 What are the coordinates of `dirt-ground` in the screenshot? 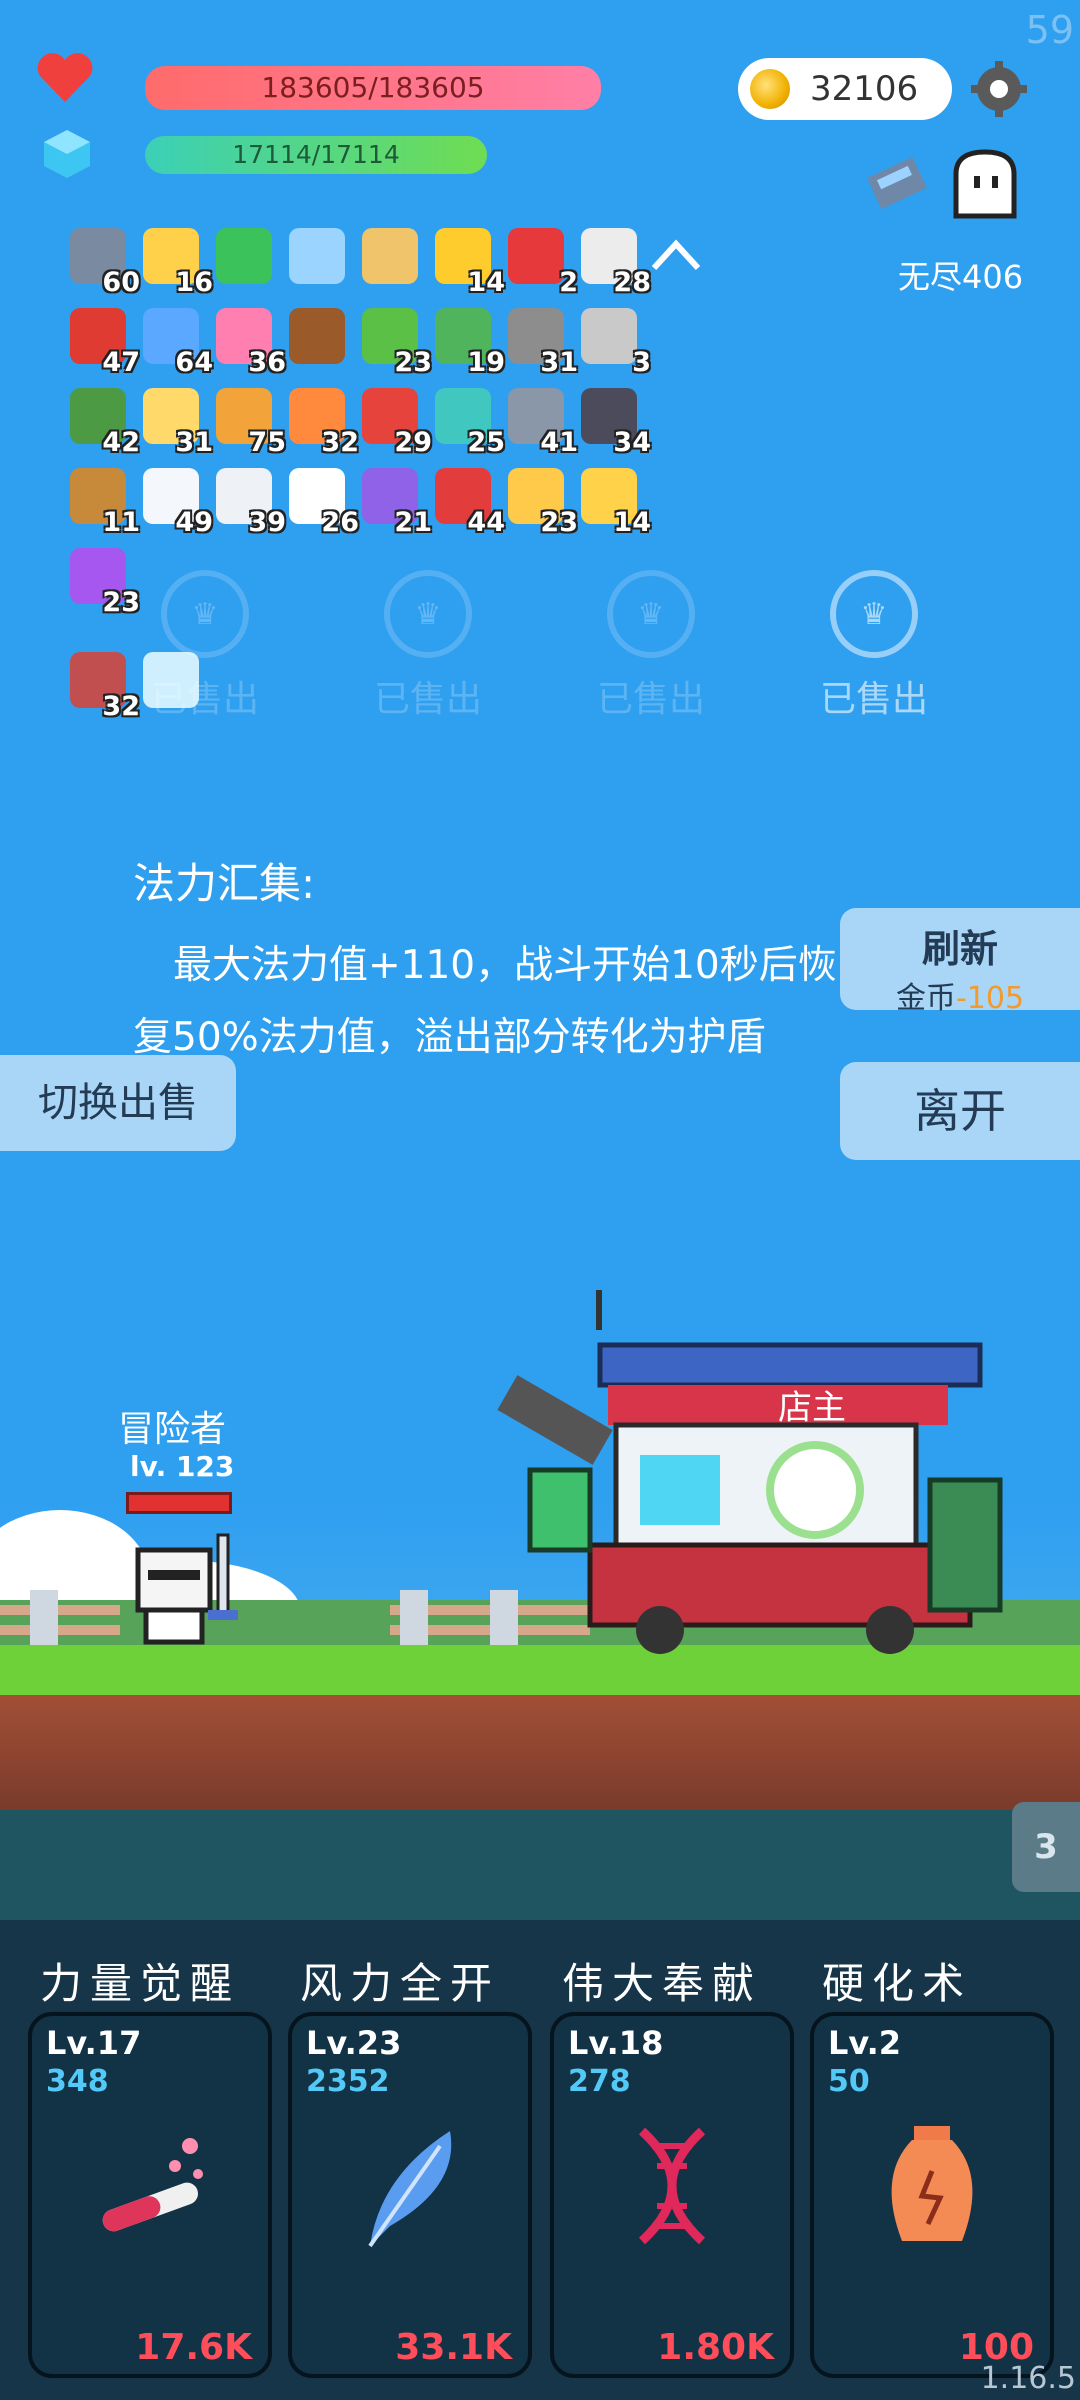 It's located at (540, 1752).